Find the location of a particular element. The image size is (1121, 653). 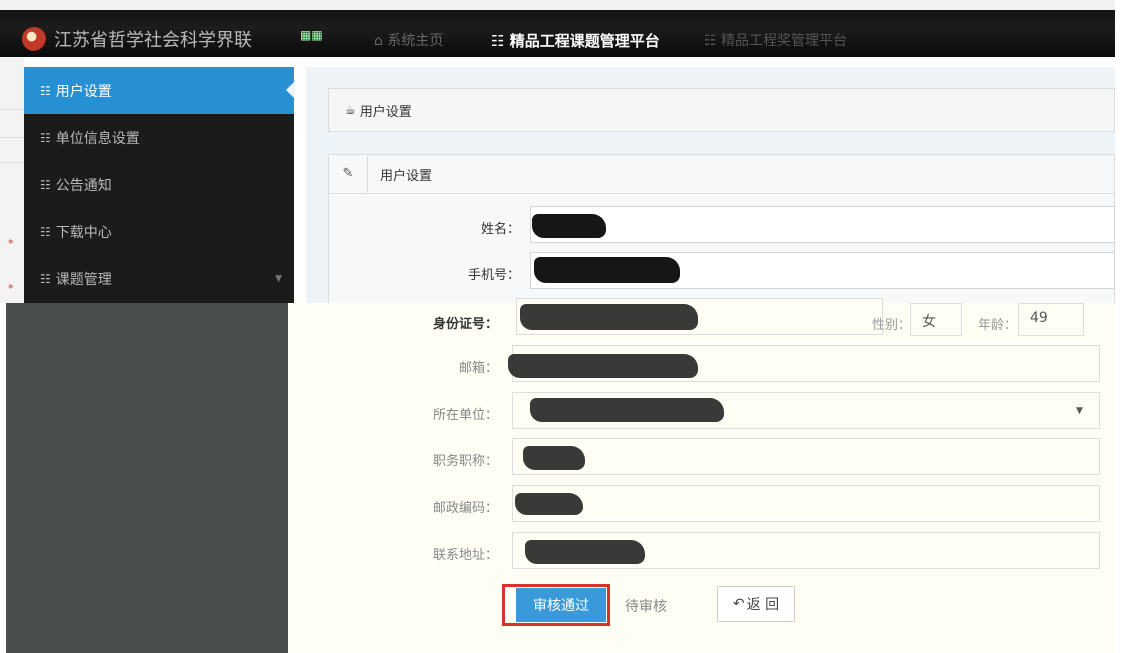

phone-label: 手机号： is located at coordinates (494, 275).